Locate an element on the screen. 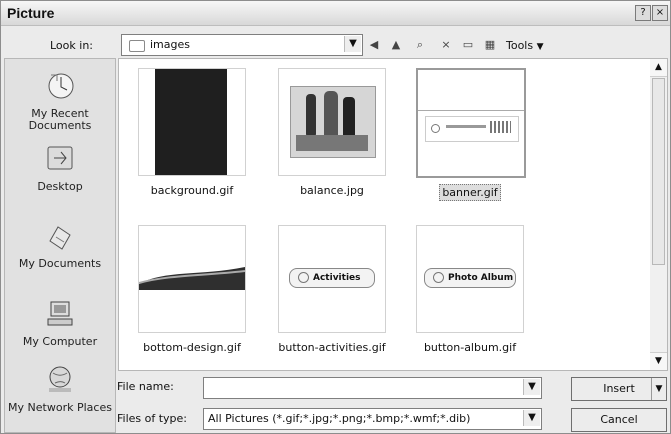 The image size is (671, 434). back-icon: ◀ is located at coordinates (374, 45).